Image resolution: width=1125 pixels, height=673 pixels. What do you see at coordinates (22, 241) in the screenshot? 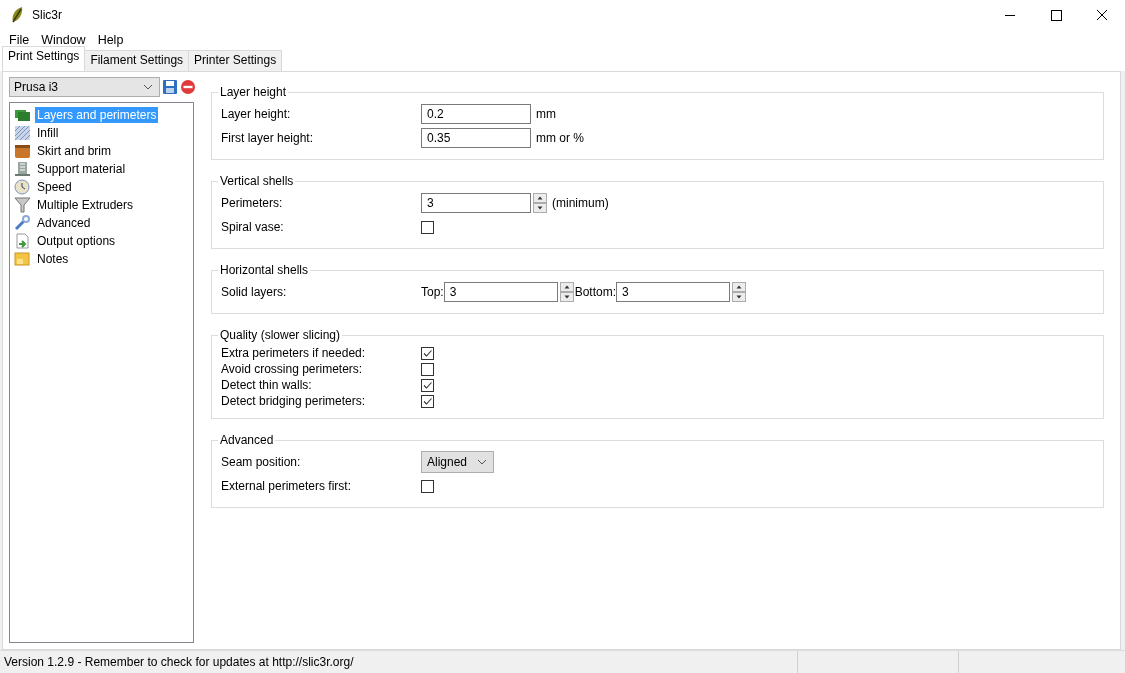
I see `document-arrow-icon` at bounding box center [22, 241].